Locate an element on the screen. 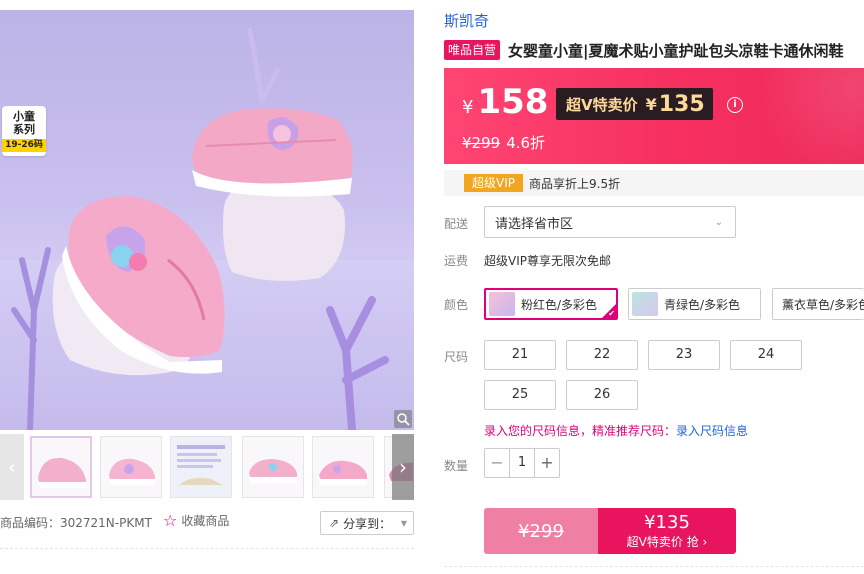  quantity-label: 数量 is located at coordinates (456, 466).